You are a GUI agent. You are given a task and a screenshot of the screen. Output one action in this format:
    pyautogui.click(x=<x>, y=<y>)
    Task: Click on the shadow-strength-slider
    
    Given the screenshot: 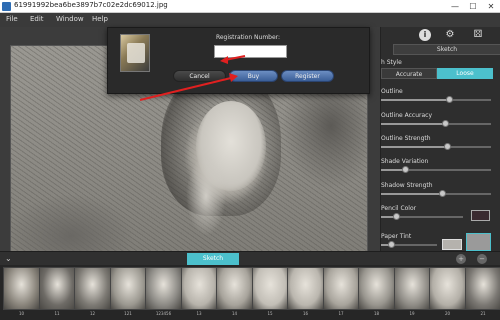 What is the action you would take?
    pyautogui.click(x=436, y=193)
    